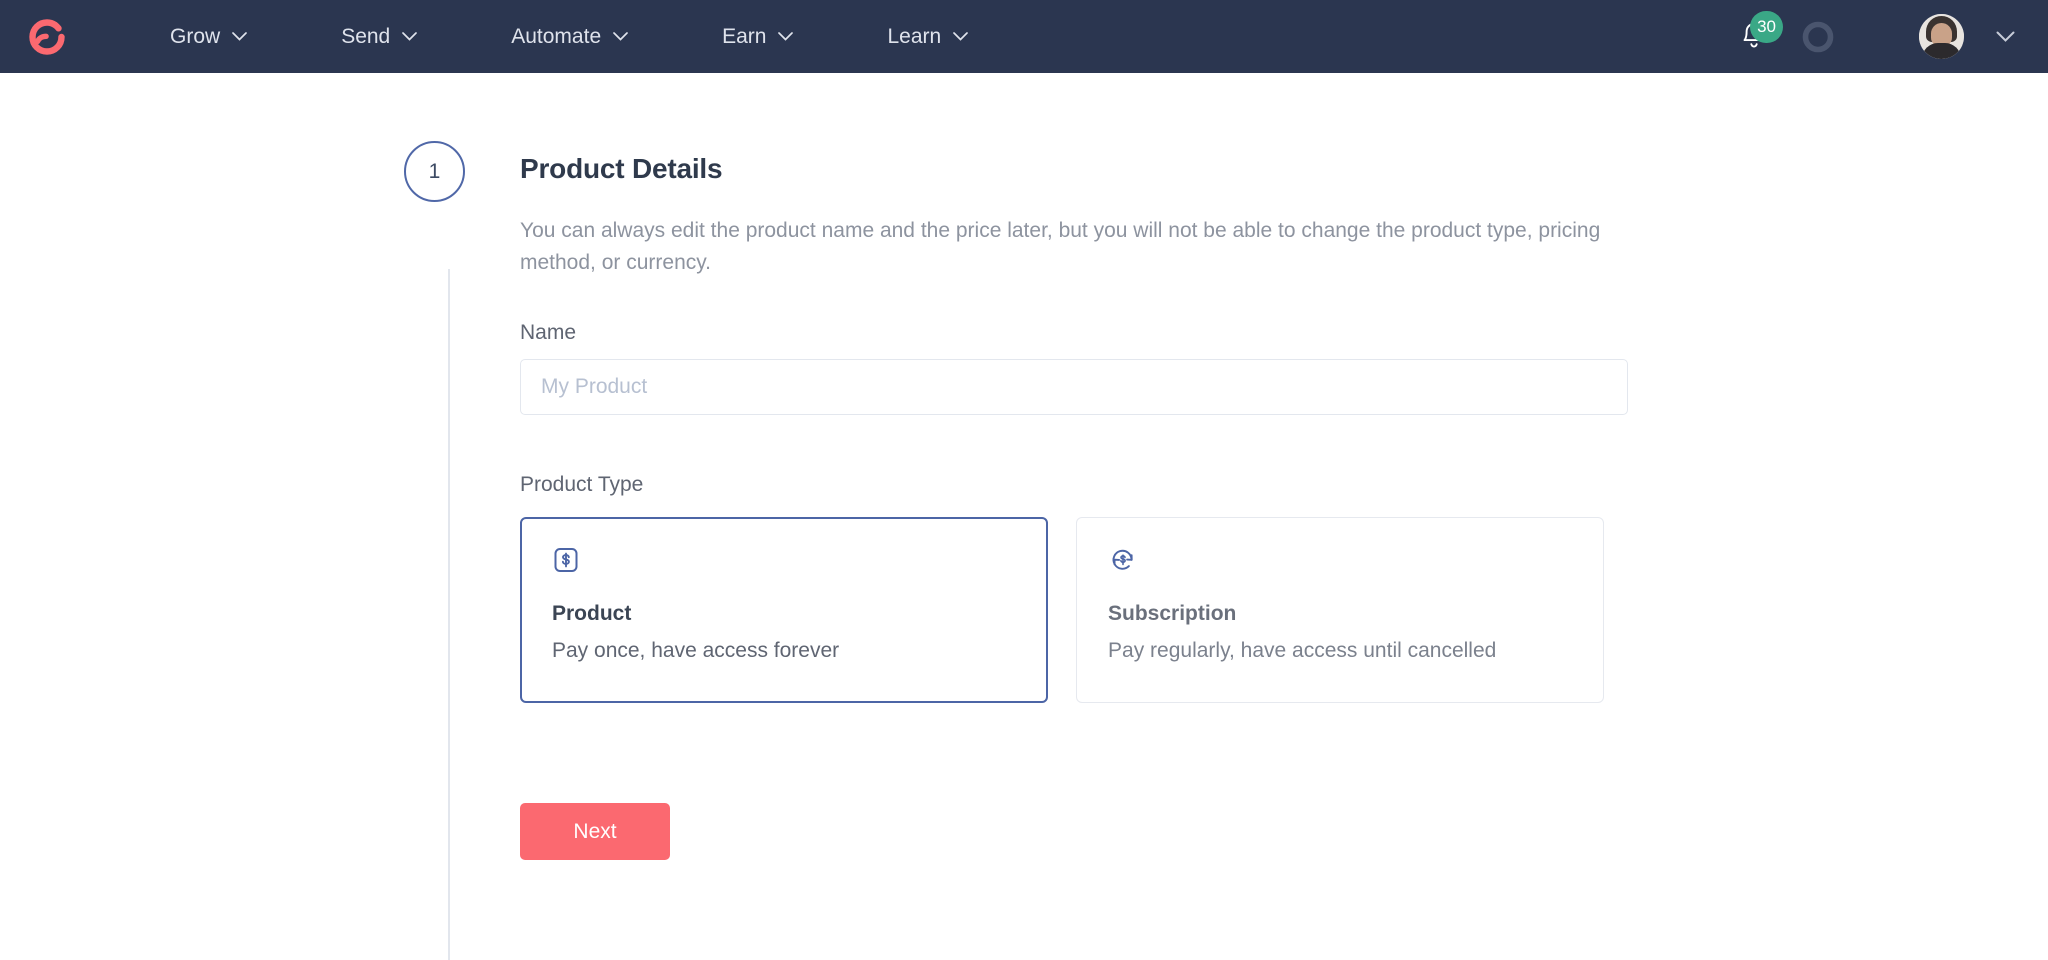  Describe the element at coordinates (195, 36) in the screenshot. I see `nav-item-label: Grow` at that location.